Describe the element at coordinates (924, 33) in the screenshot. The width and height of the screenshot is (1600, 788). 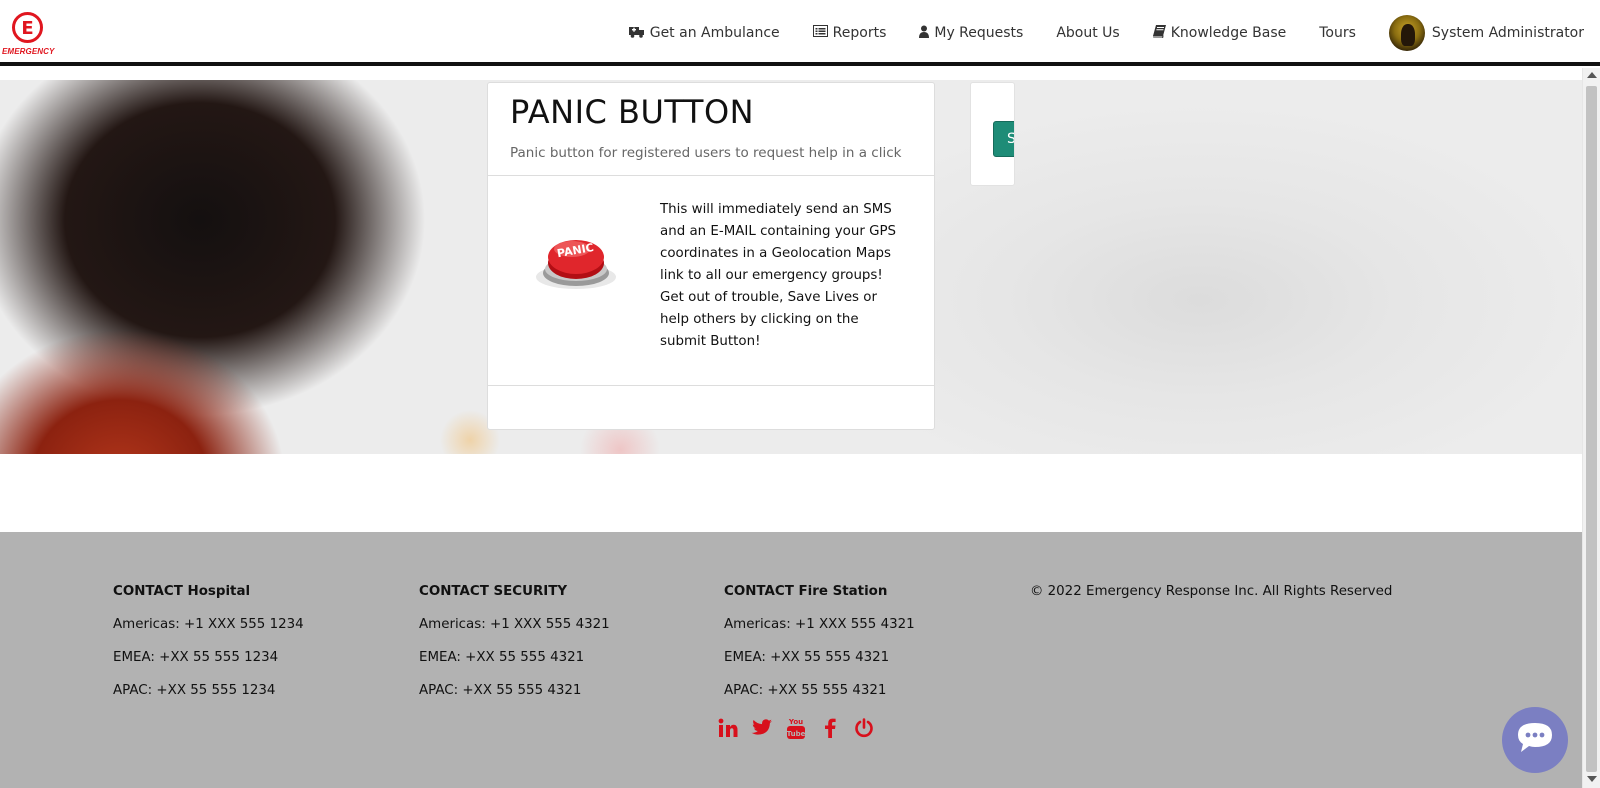
I see `user-icon` at that location.